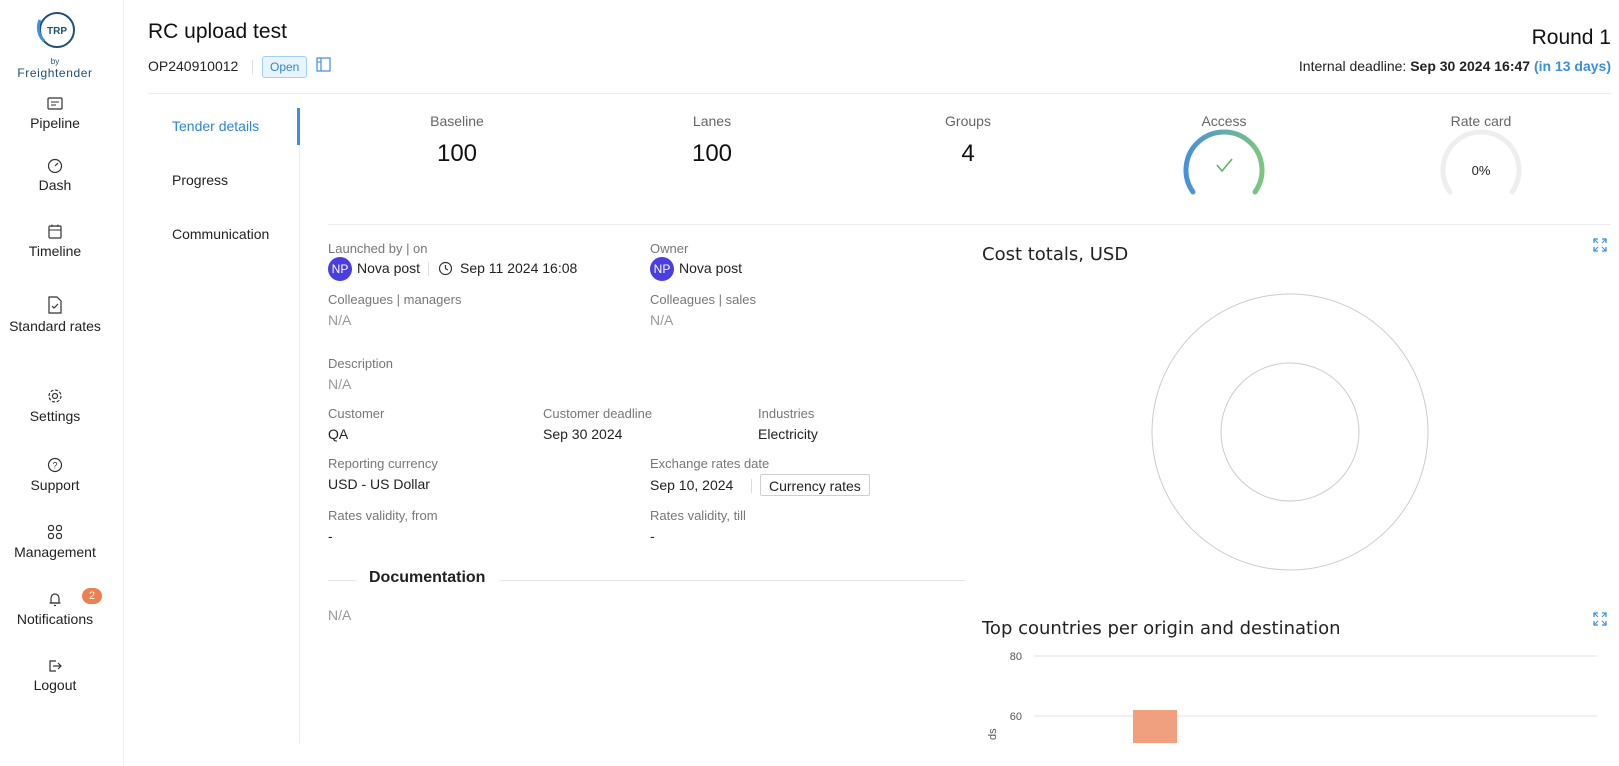 The image size is (1619, 766). What do you see at coordinates (652, 536) in the screenshot?
I see `validity-till-value: -` at bounding box center [652, 536].